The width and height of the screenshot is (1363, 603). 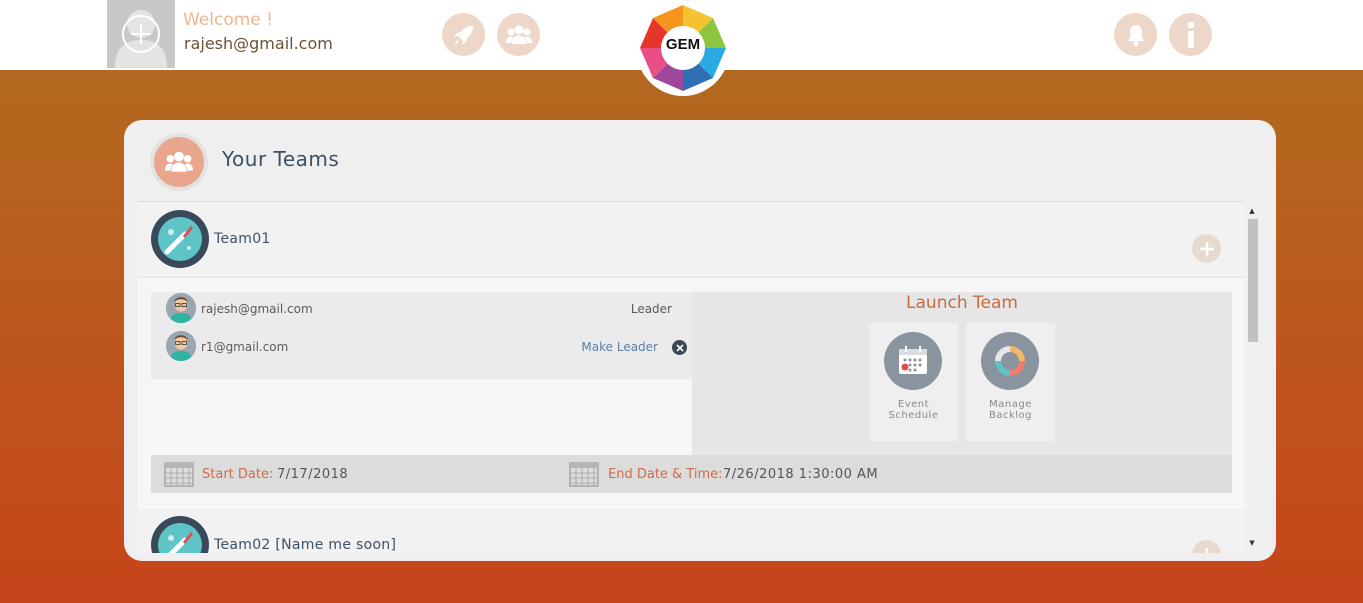 I want to click on launch-team-title: Launch Team, so click(x=962, y=303).